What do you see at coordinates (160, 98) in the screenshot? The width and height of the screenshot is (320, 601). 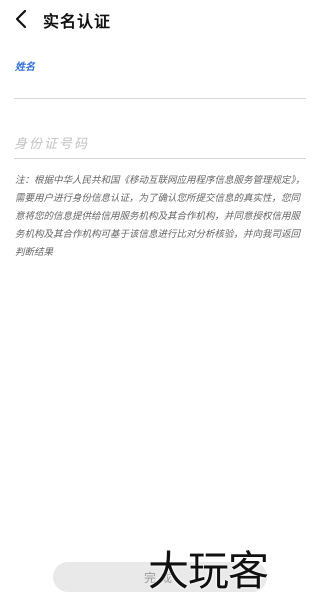 I see `name-divider` at bounding box center [160, 98].